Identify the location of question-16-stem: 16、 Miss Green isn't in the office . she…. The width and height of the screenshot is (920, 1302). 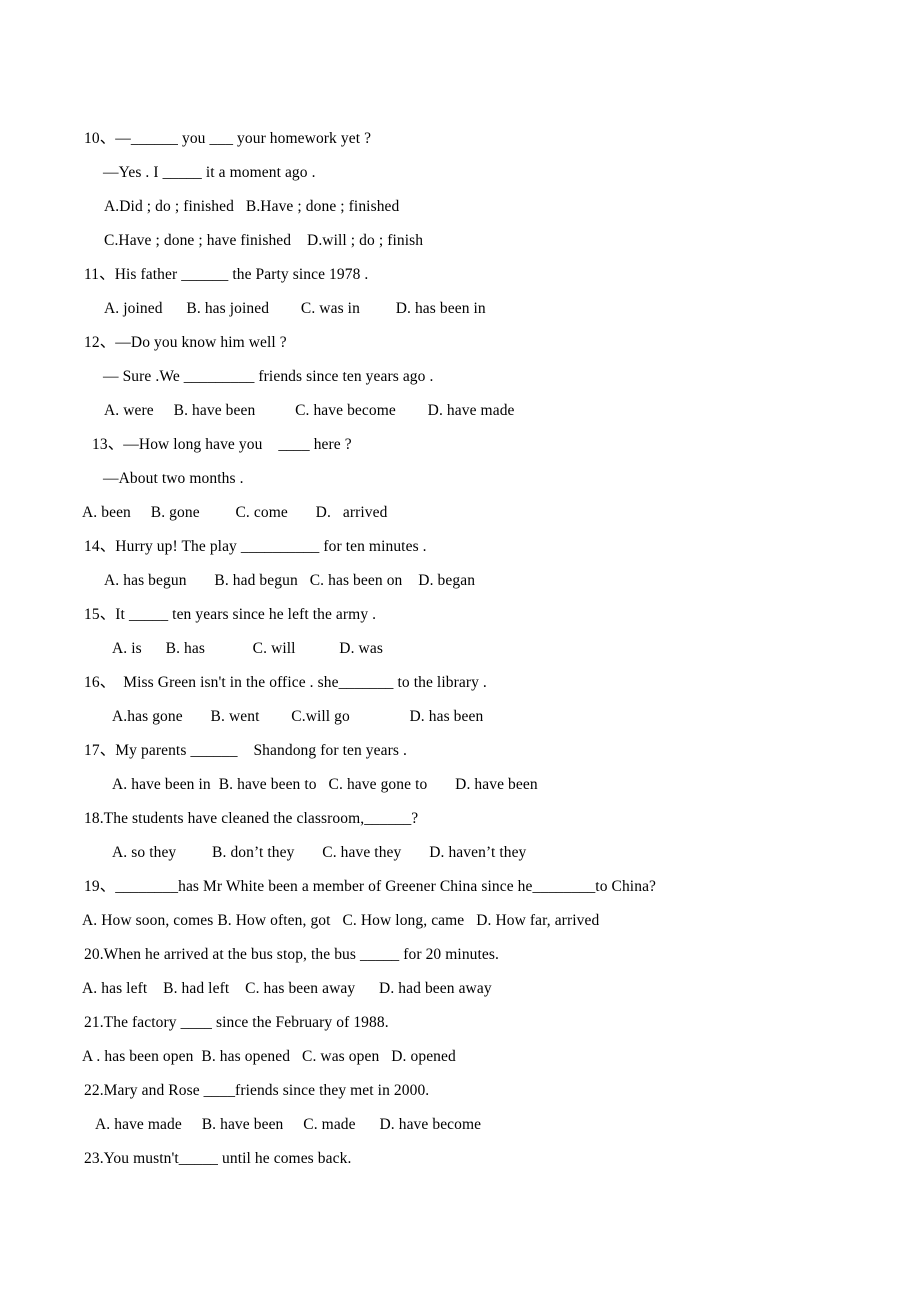
(285, 682).